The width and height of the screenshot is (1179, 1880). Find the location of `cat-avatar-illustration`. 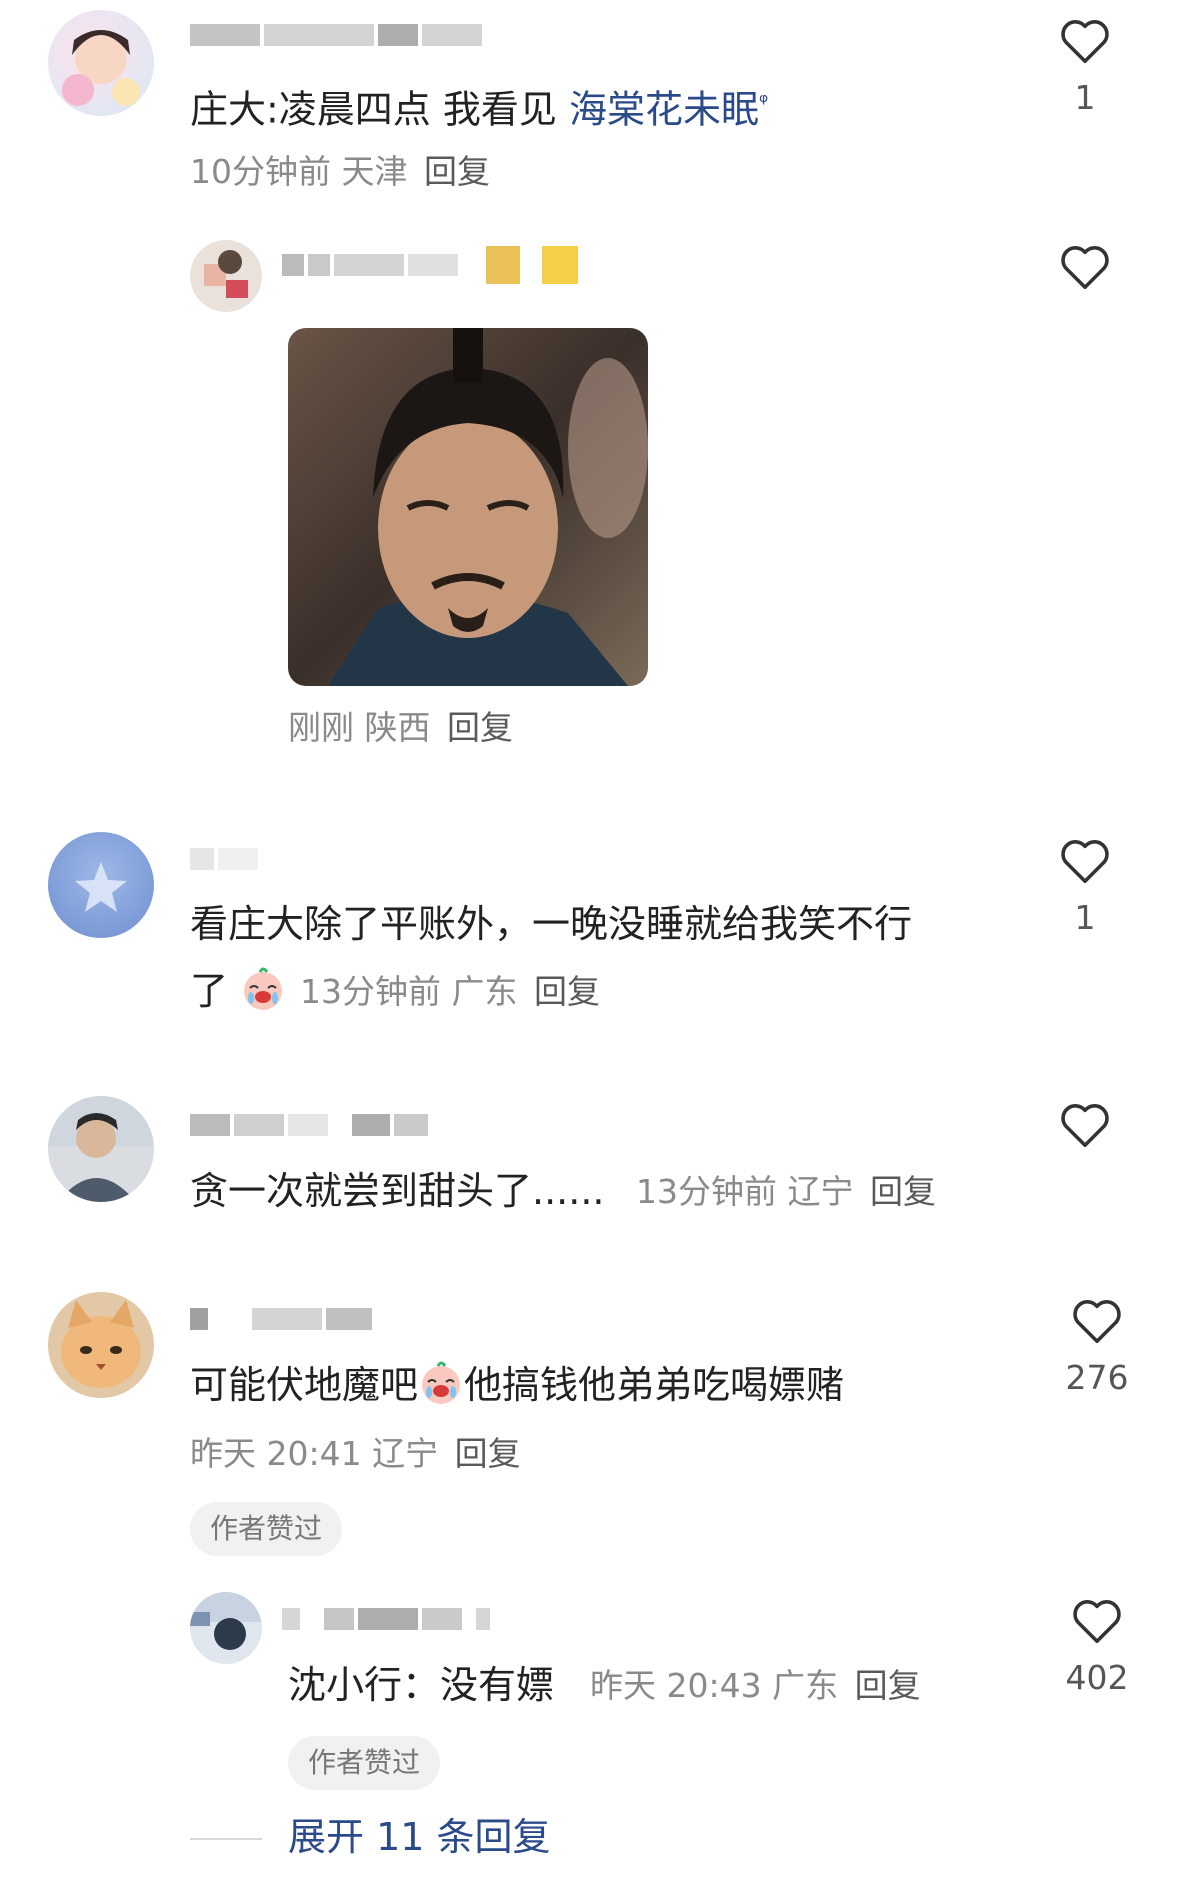

cat-avatar-illustration is located at coordinates (101, 1344).